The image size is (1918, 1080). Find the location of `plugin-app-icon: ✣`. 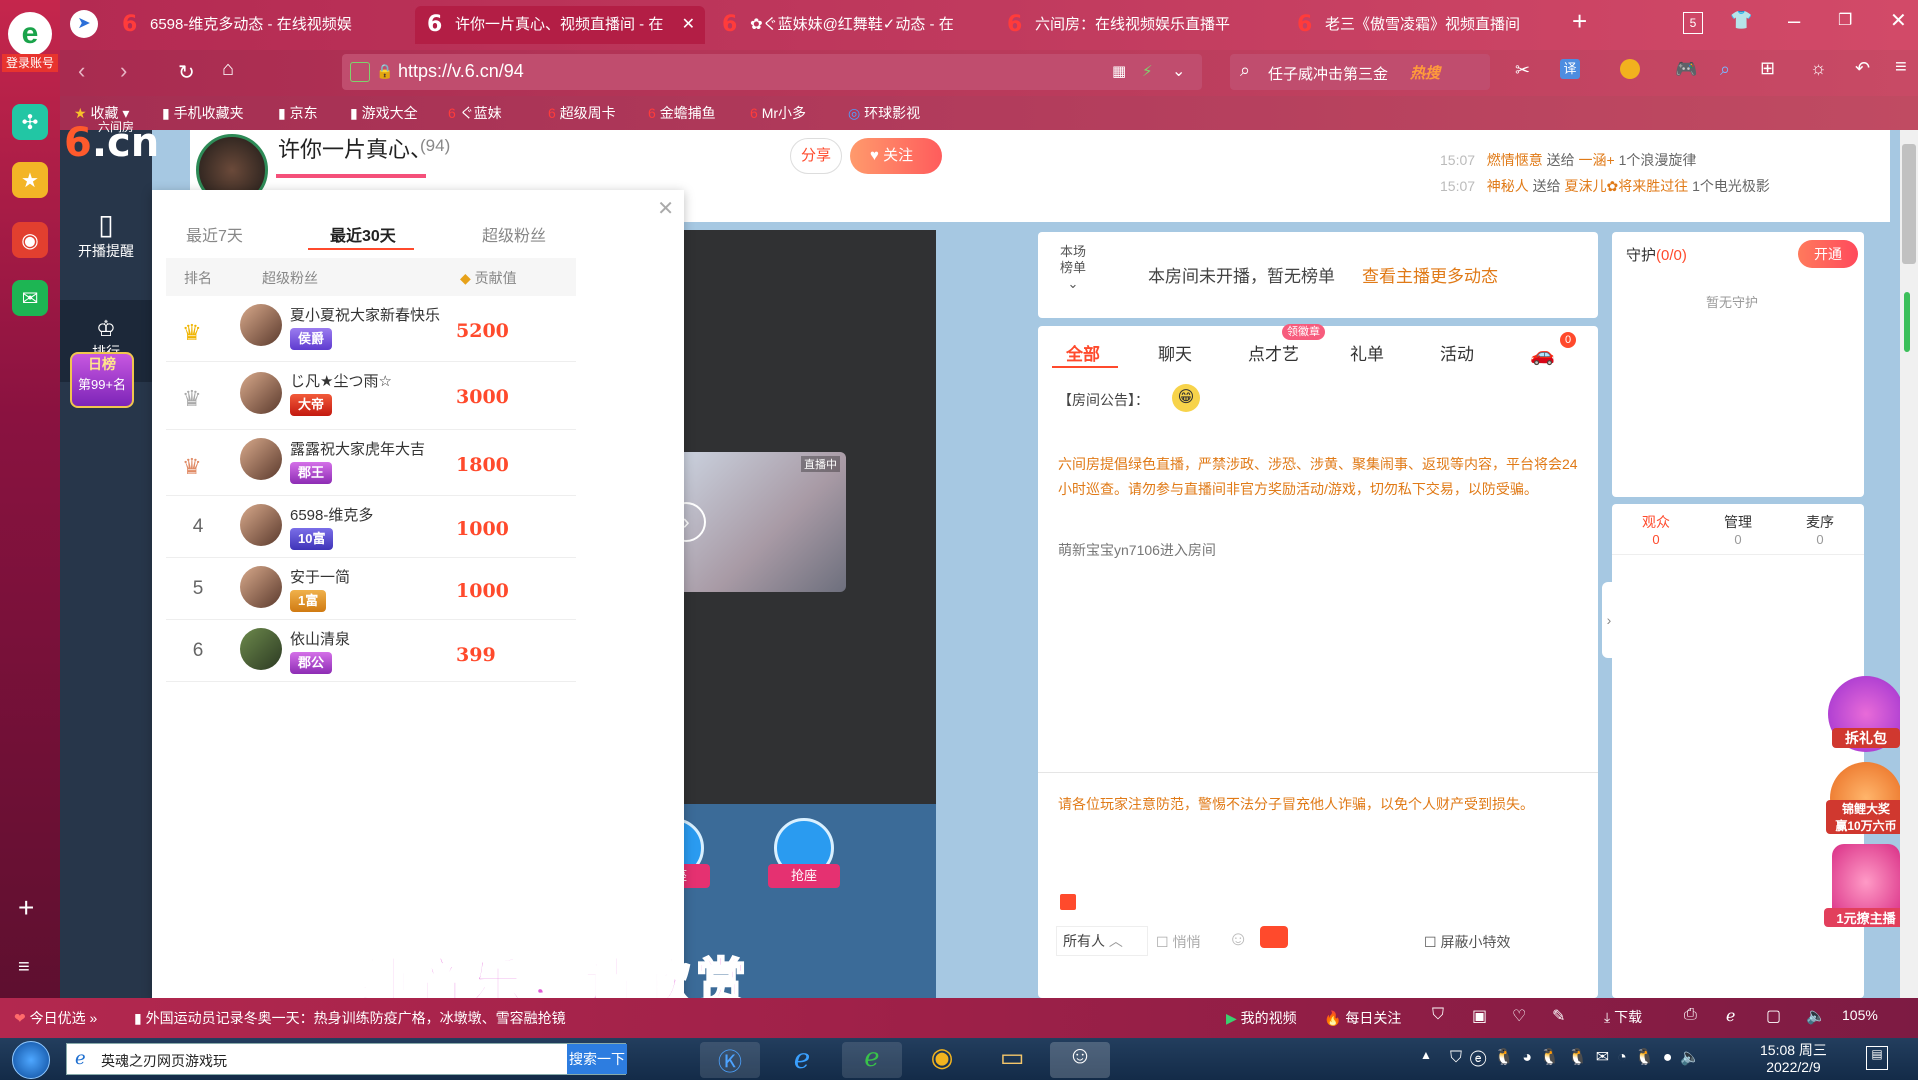

plugin-app-icon: ✣ is located at coordinates (30, 122).